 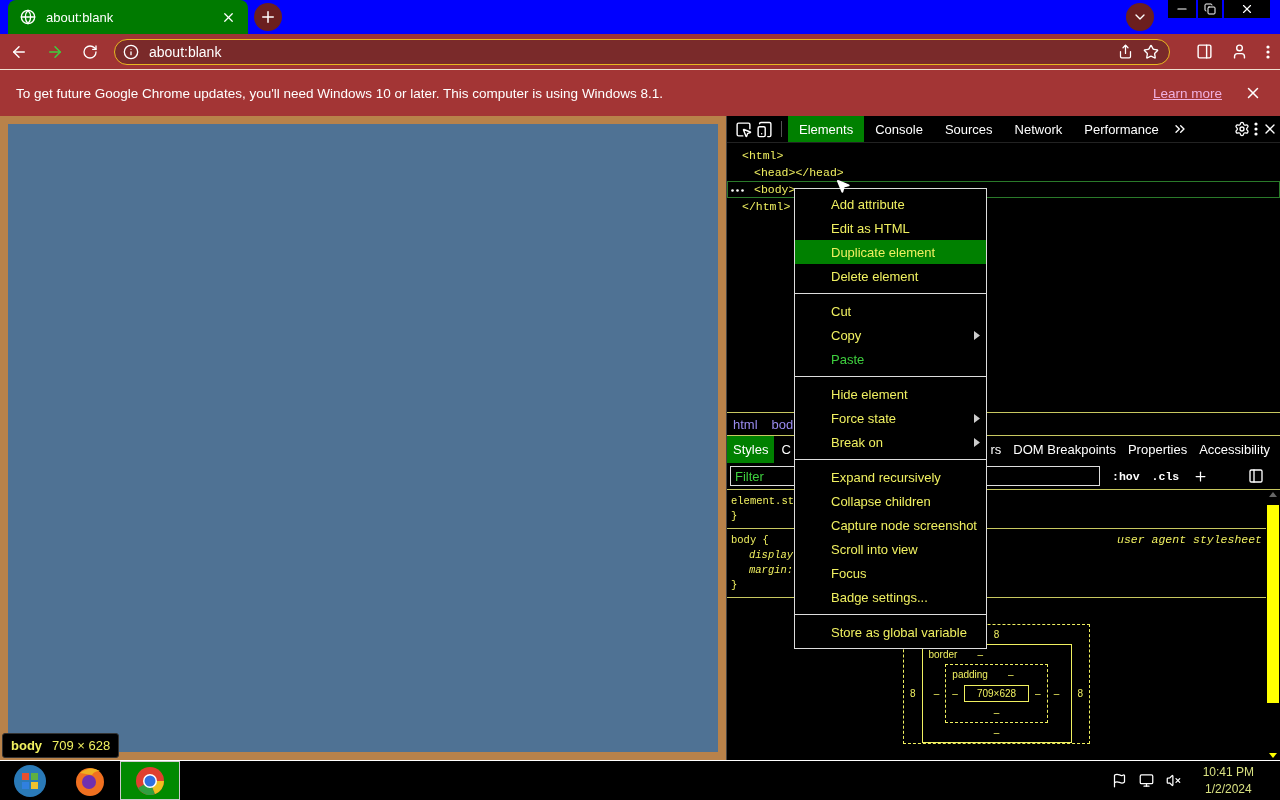 I want to click on mouse-cursor-icon, so click(x=843, y=186).